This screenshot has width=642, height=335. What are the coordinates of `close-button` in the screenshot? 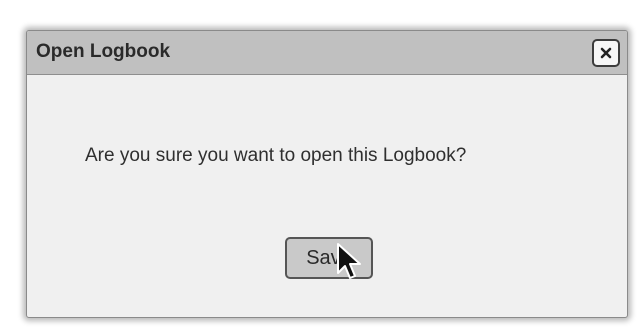 It's located at (606, 53).